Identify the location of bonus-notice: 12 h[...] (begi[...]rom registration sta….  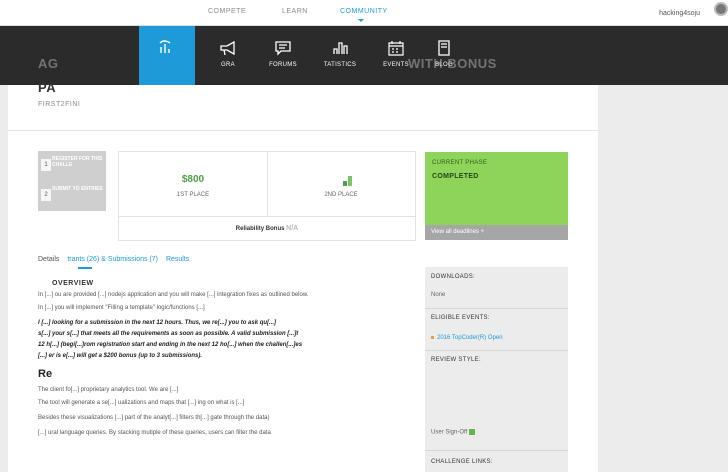
(170, 345).